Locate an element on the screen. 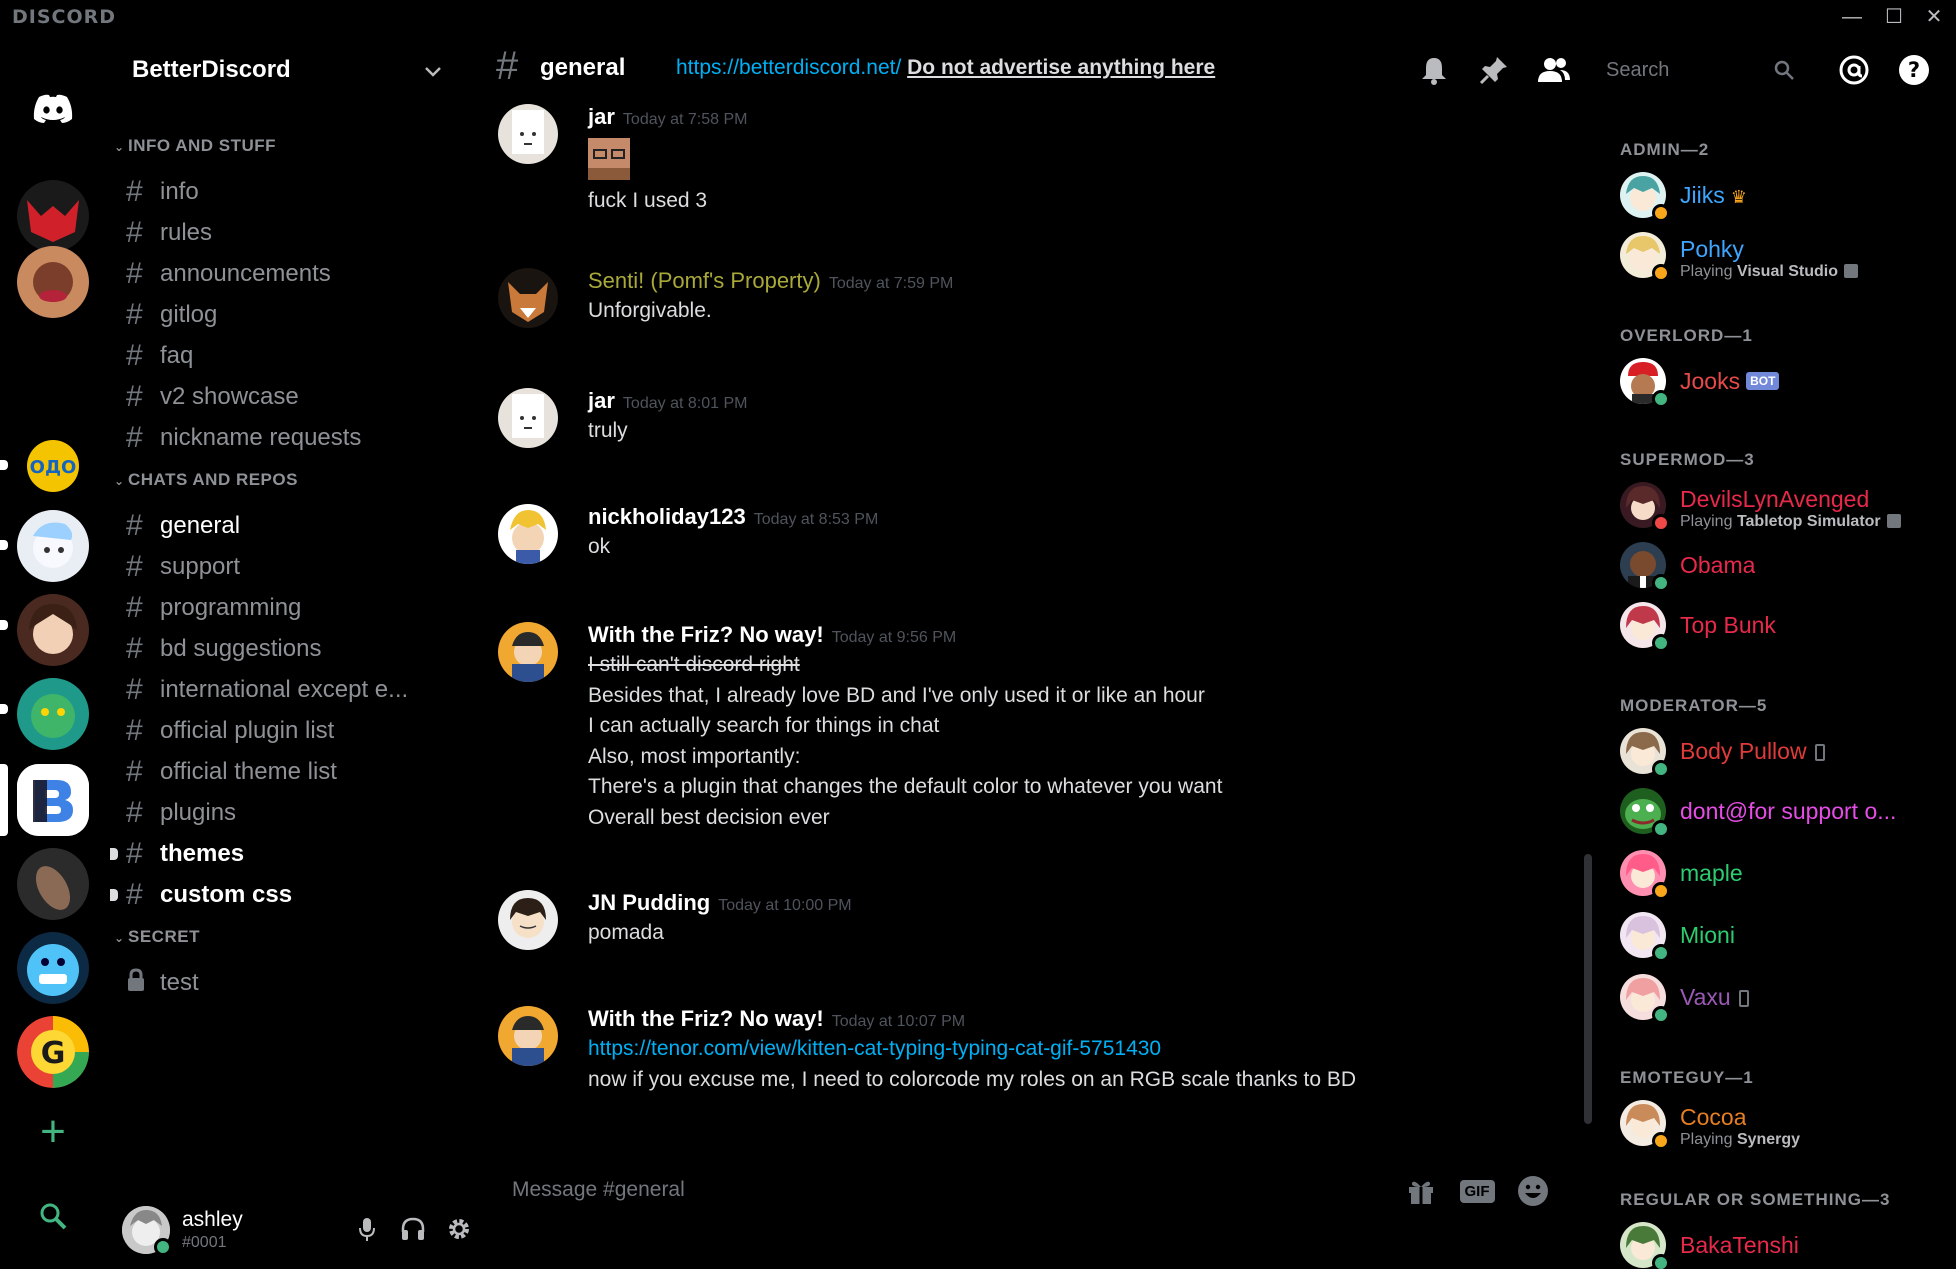  member-item: BakaTenshi is located at coordinates (1787, 1243).